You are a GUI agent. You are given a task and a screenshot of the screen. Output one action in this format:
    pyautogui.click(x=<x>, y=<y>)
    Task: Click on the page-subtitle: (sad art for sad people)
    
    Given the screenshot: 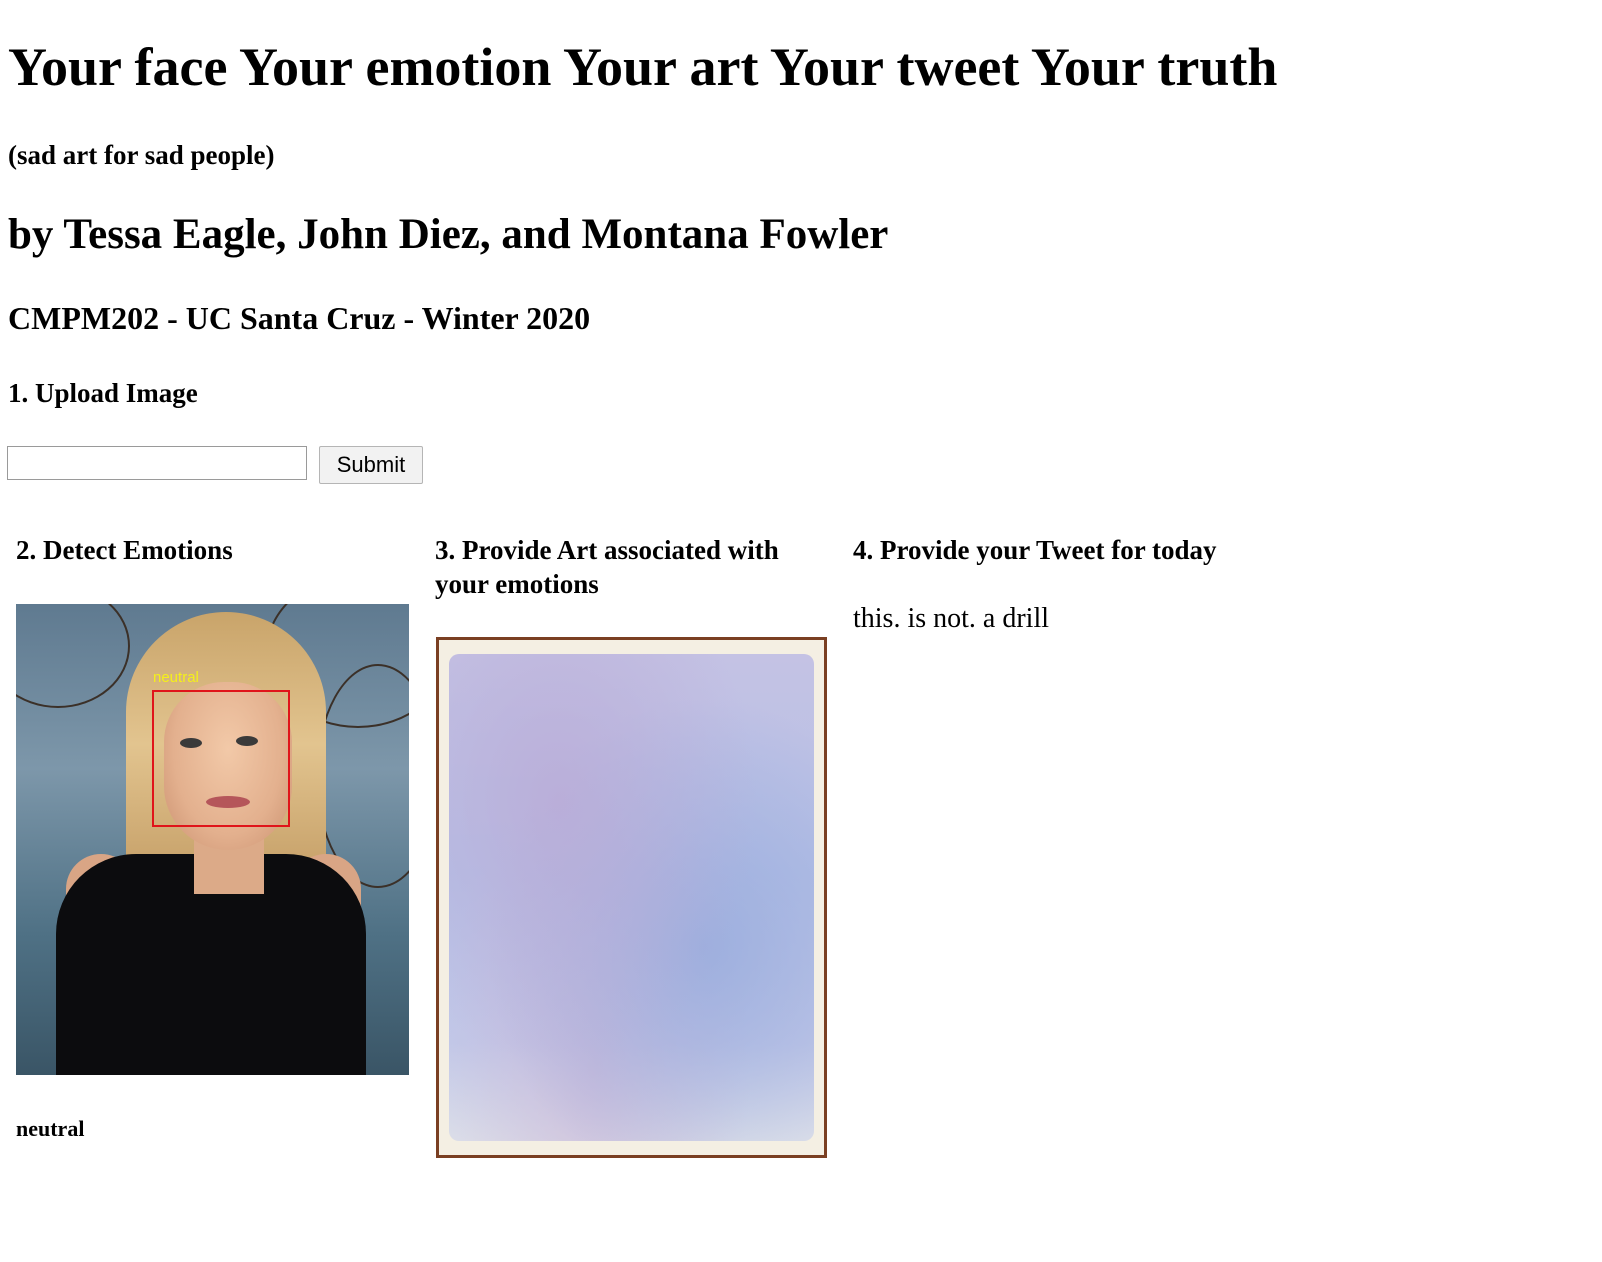 What is the action you would take?
    pyautogui.click(x=141, y=155)
    